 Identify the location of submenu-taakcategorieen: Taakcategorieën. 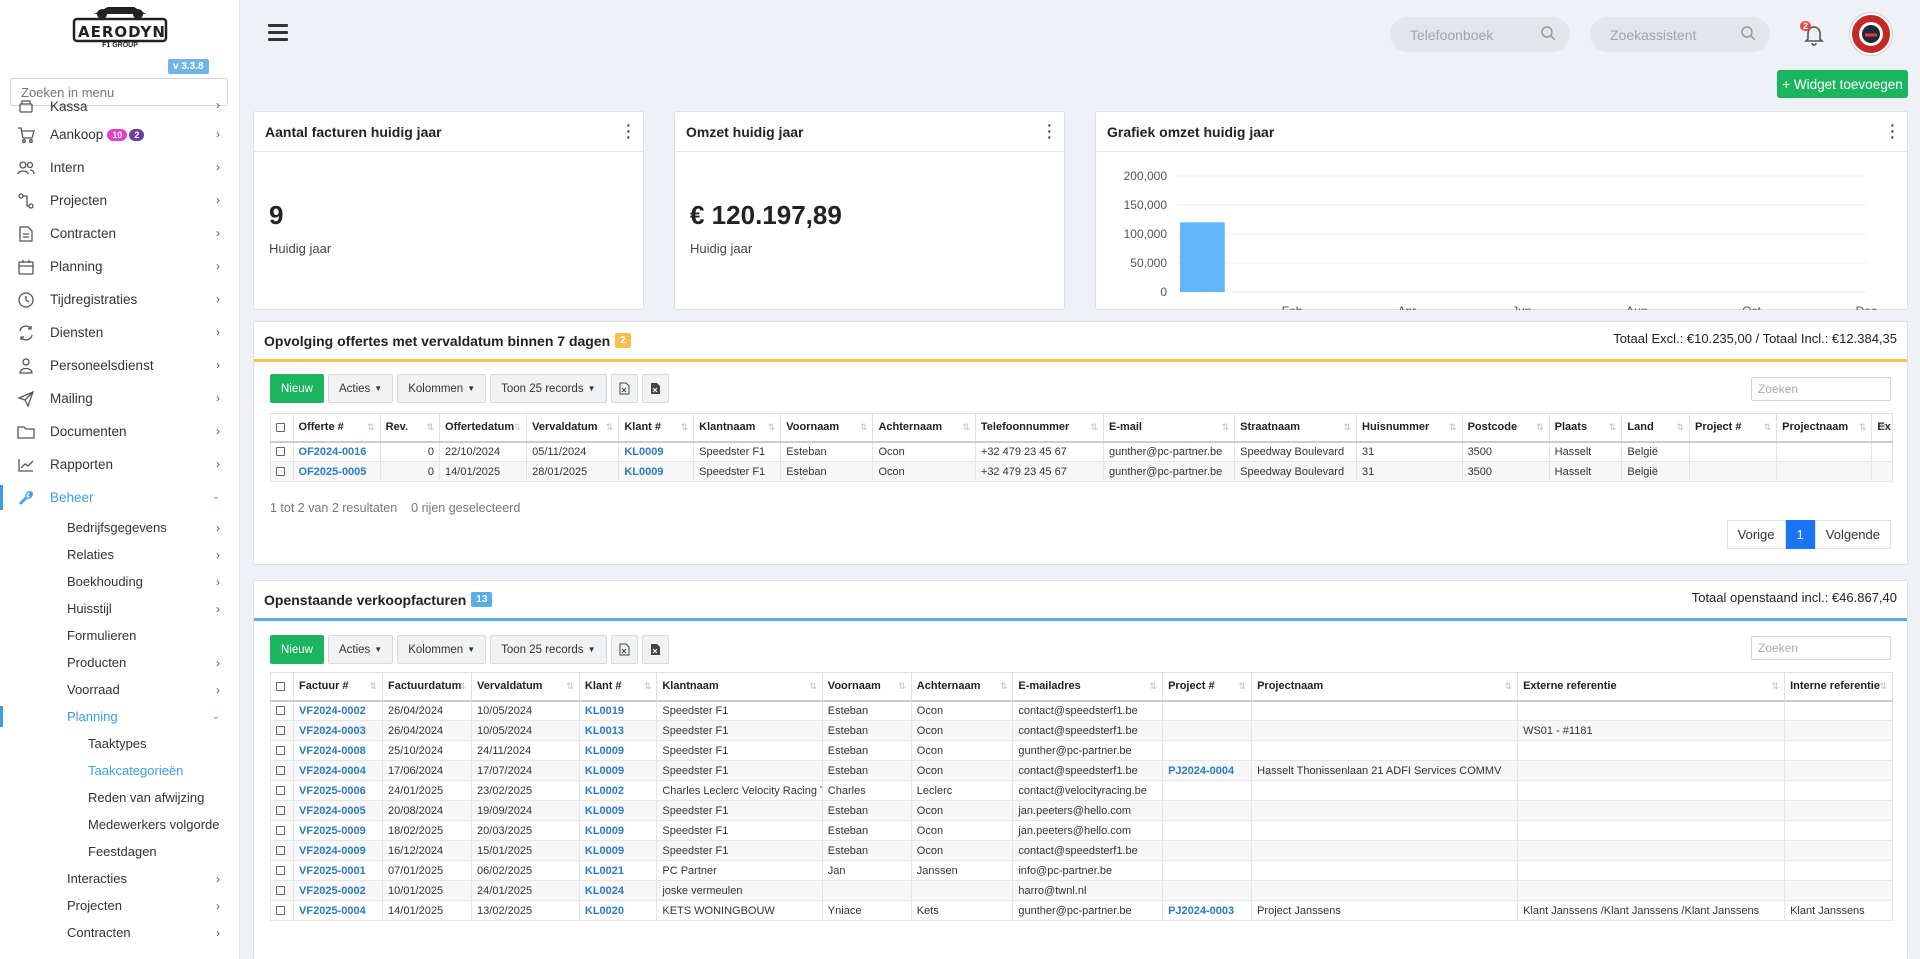
(119, 770).